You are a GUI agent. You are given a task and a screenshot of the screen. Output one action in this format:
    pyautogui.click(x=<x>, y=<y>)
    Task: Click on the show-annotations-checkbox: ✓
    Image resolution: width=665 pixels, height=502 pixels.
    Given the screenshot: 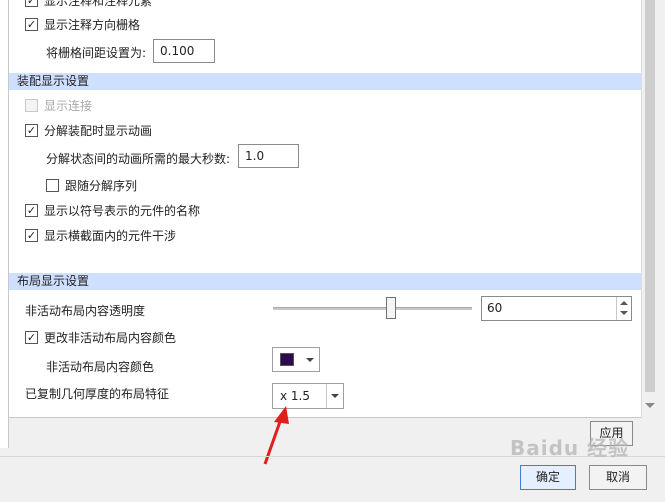 What is the action you would take?
    pyautogui.click(x=31, y=3)
    